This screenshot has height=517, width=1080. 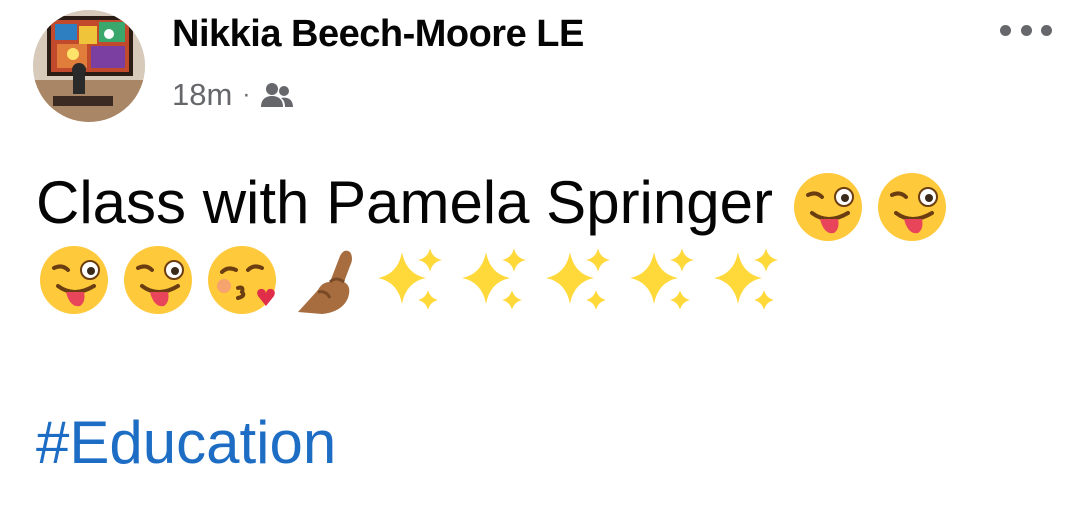 I want to click on pinched-fingers-icon, so click(x=325, y=282).